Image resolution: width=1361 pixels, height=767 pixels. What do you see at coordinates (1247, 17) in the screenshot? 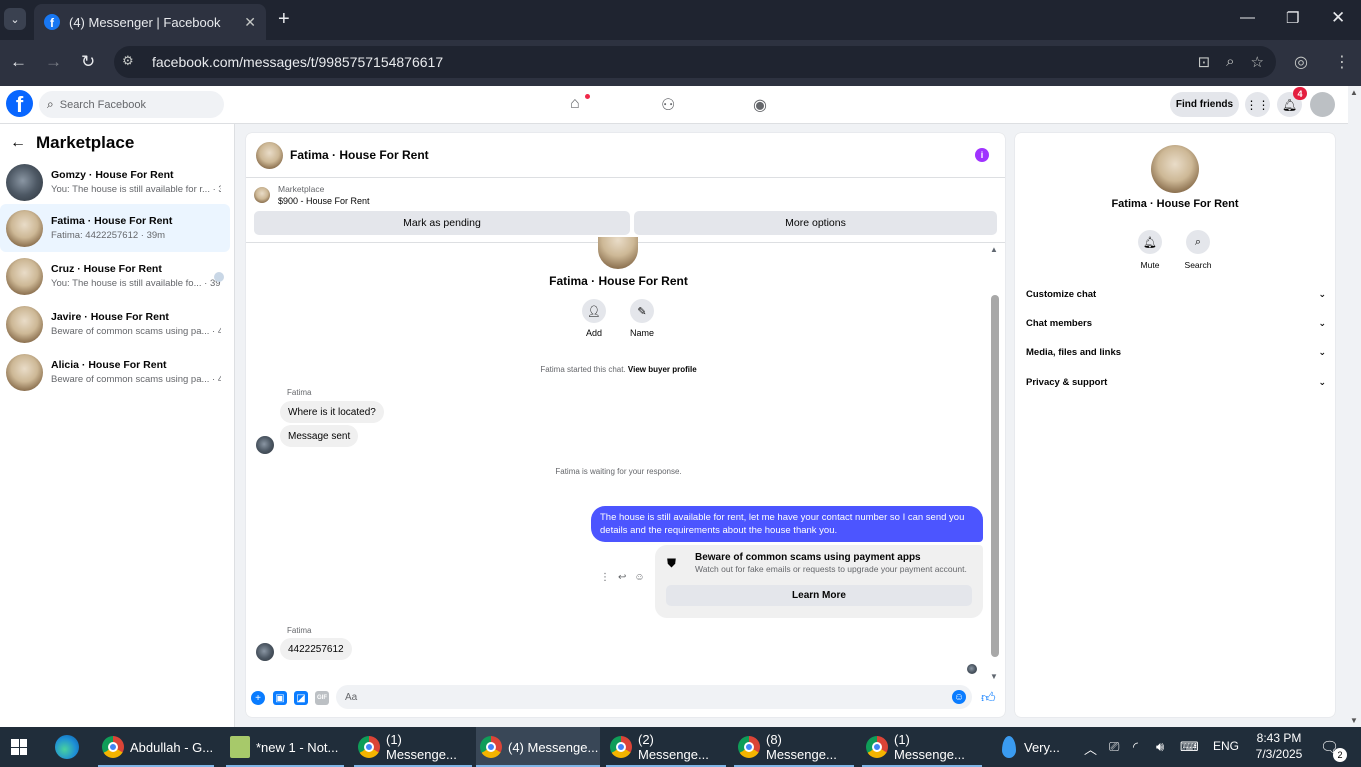
I see `minimize-icon: —` at bounding box center [1247, 17].